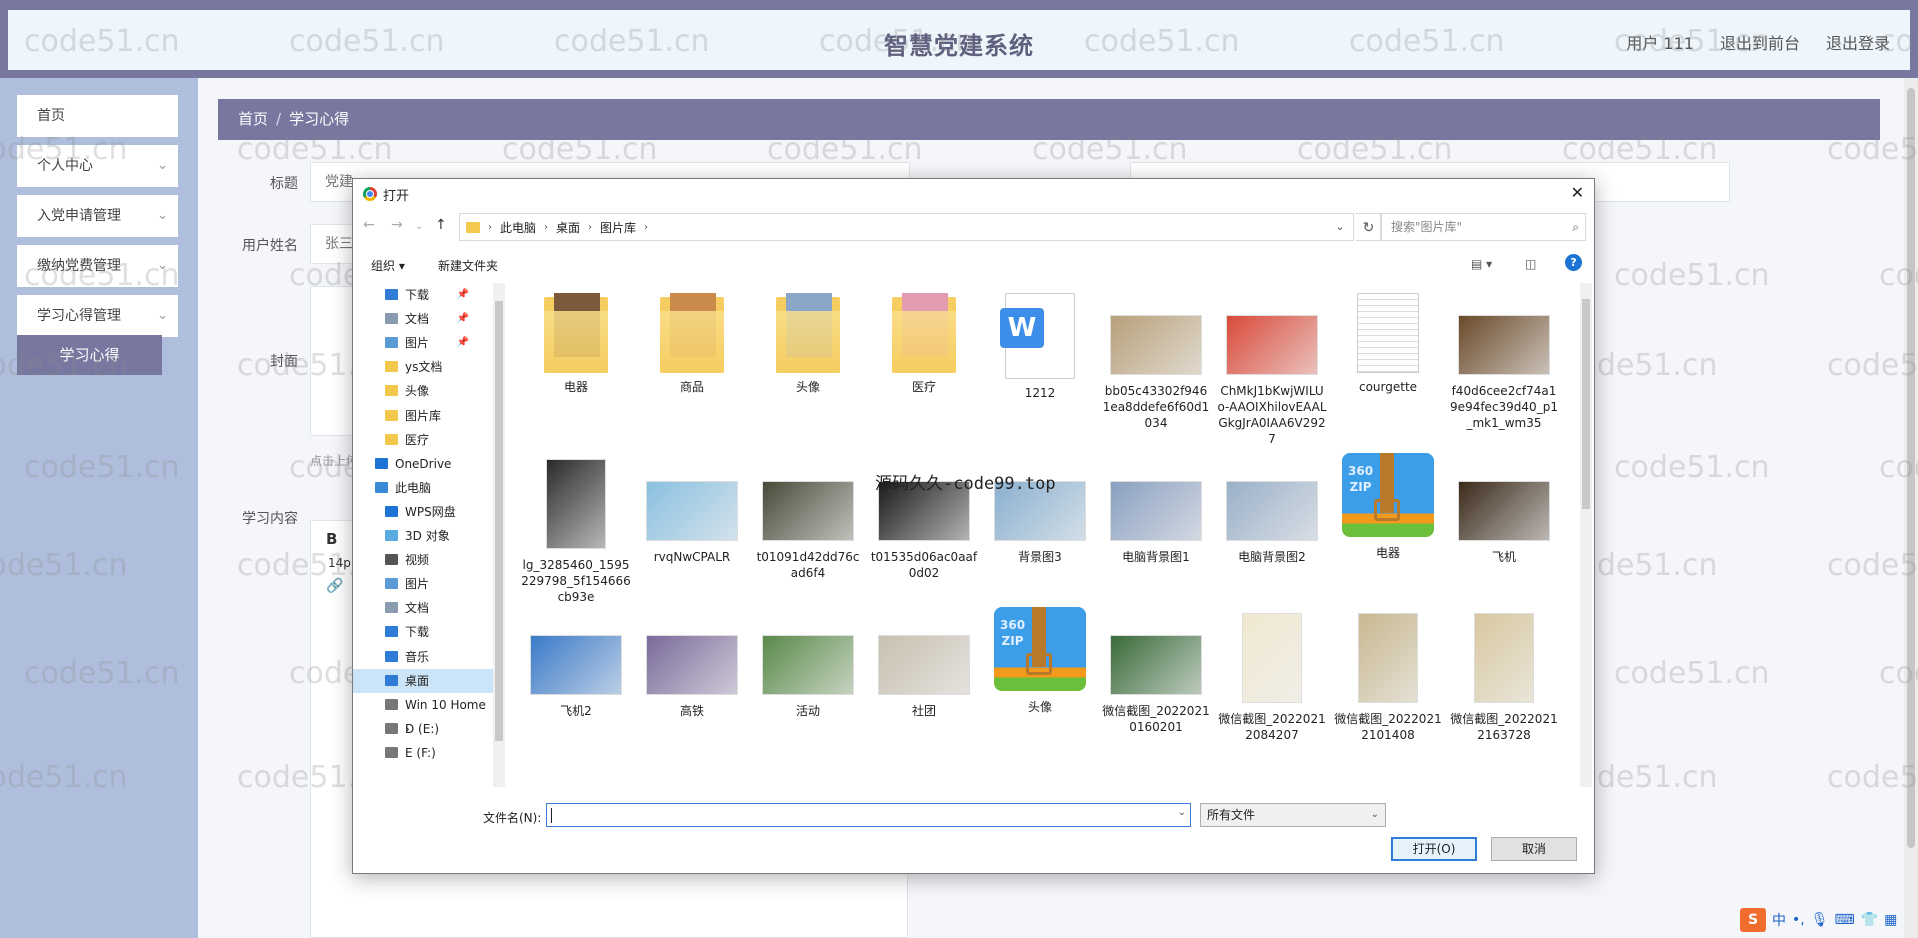  I want to click on organize-button: 组织 ▾, so click(388, 265).